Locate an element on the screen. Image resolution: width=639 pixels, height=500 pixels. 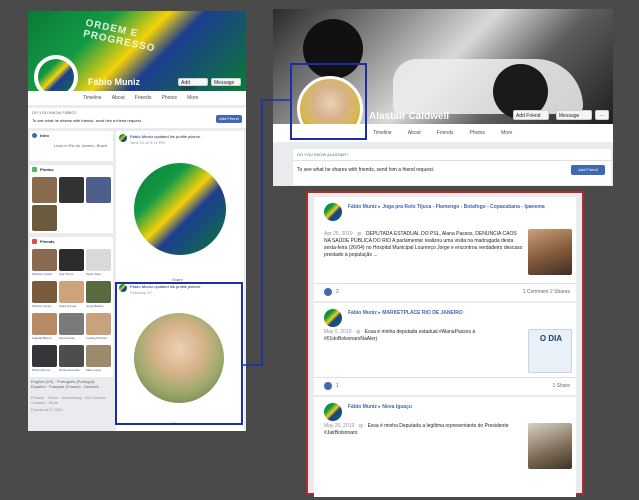
reaction-count: 1 is located at coordinates (337, 386).